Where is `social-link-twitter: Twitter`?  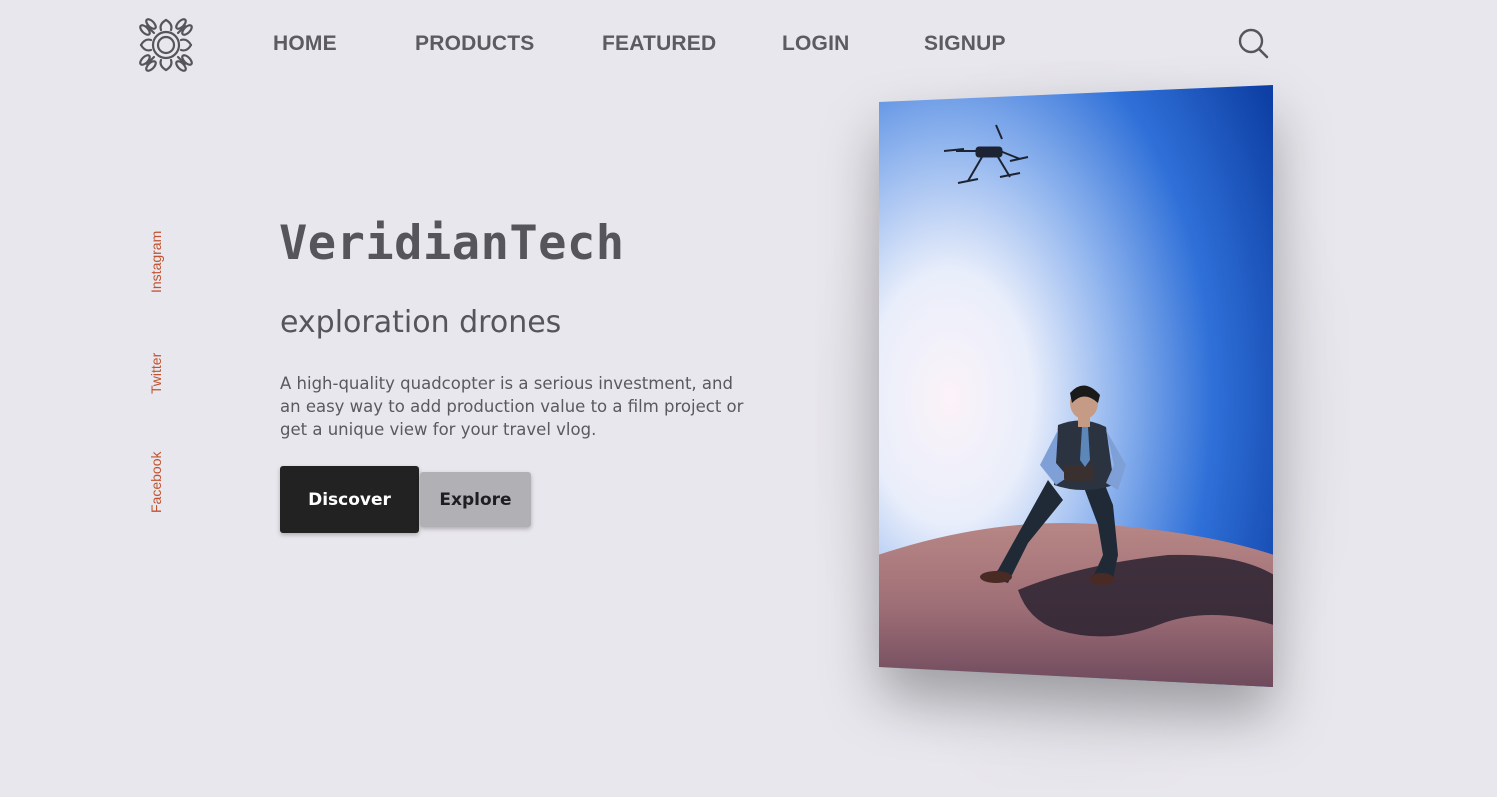 social-link-twitter: Twitter is located at coordinates (163, 369).